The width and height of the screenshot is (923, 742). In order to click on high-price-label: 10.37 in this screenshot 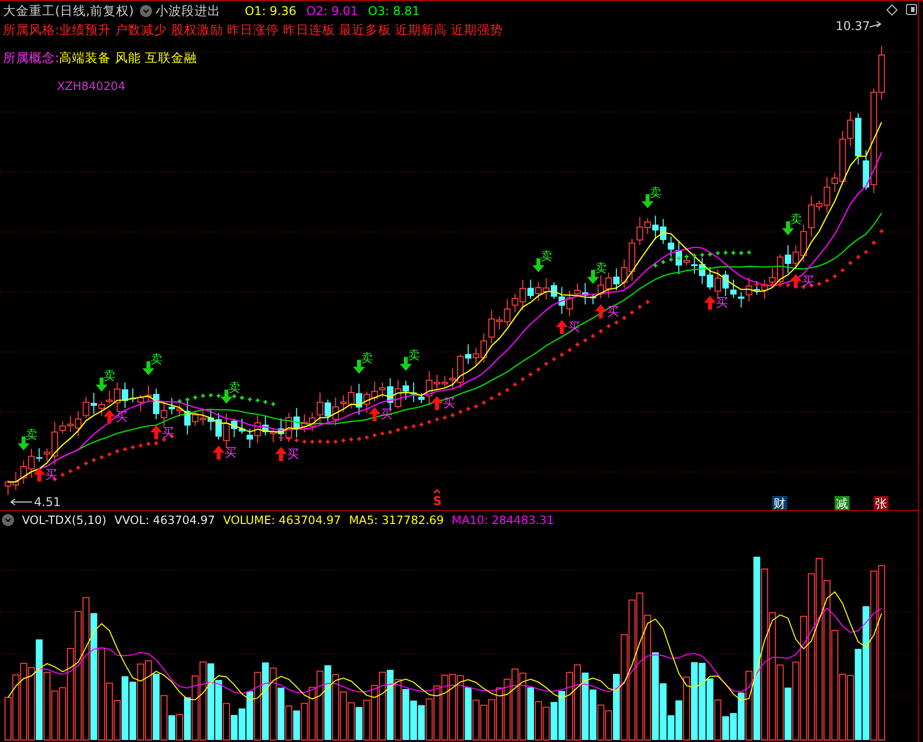, I will do `click(853, 26)`.